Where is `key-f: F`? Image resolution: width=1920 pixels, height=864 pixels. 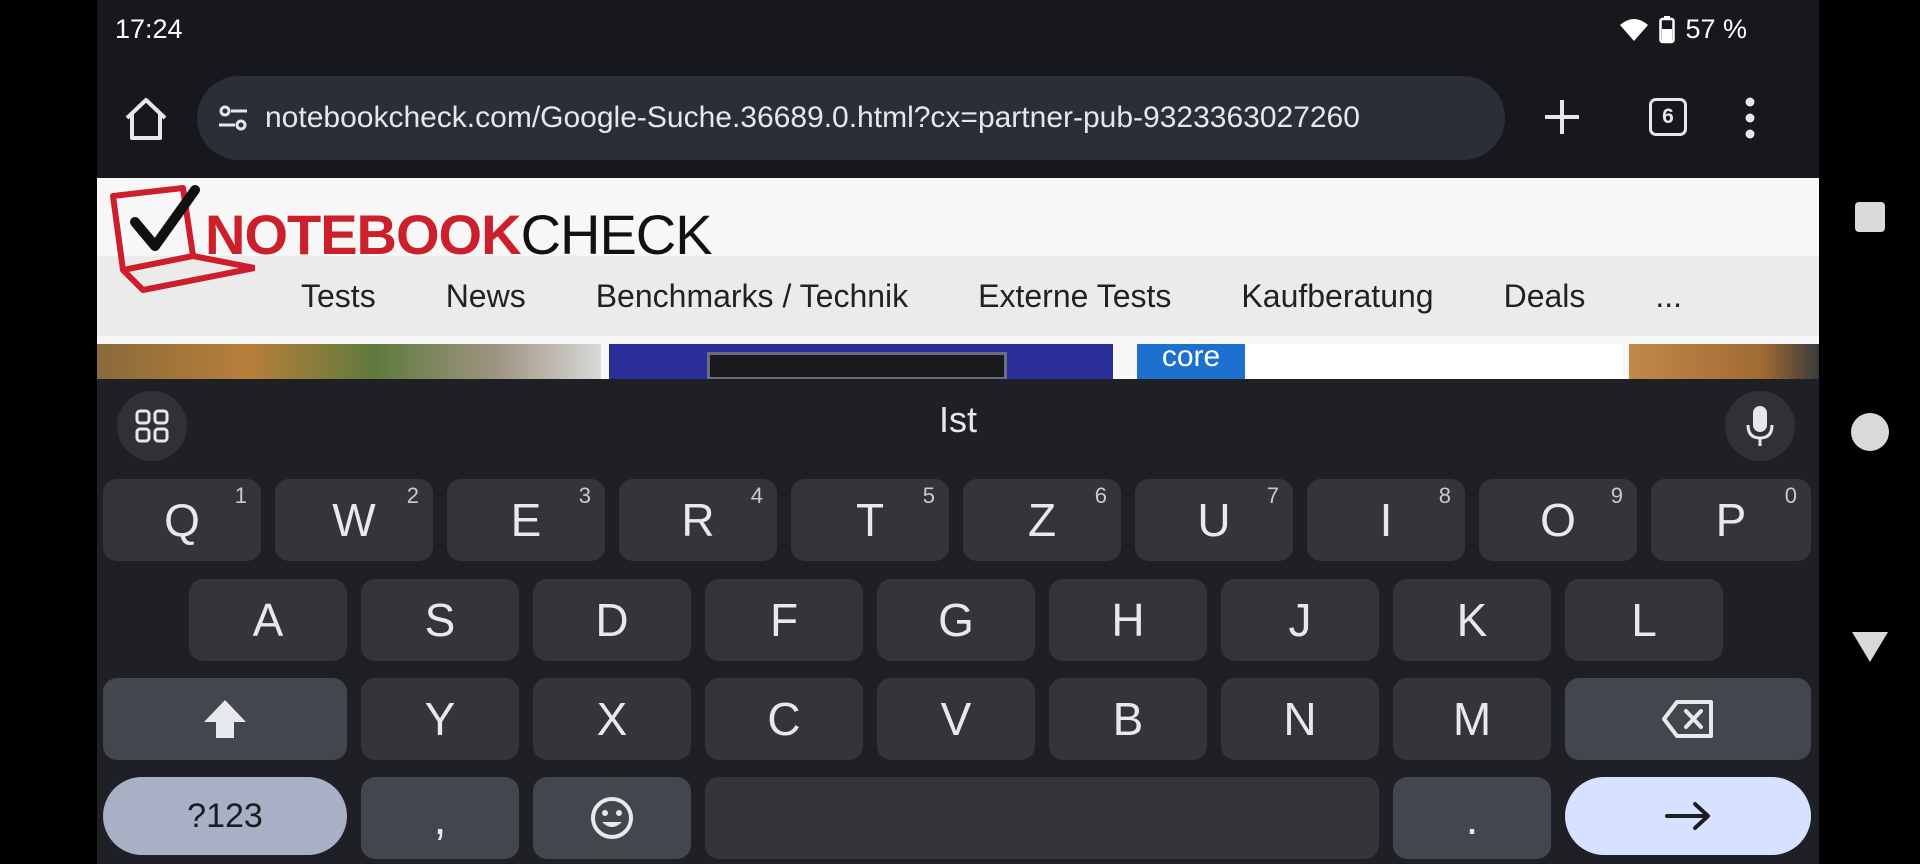 key-f: F is located at coordinates (784, 620).